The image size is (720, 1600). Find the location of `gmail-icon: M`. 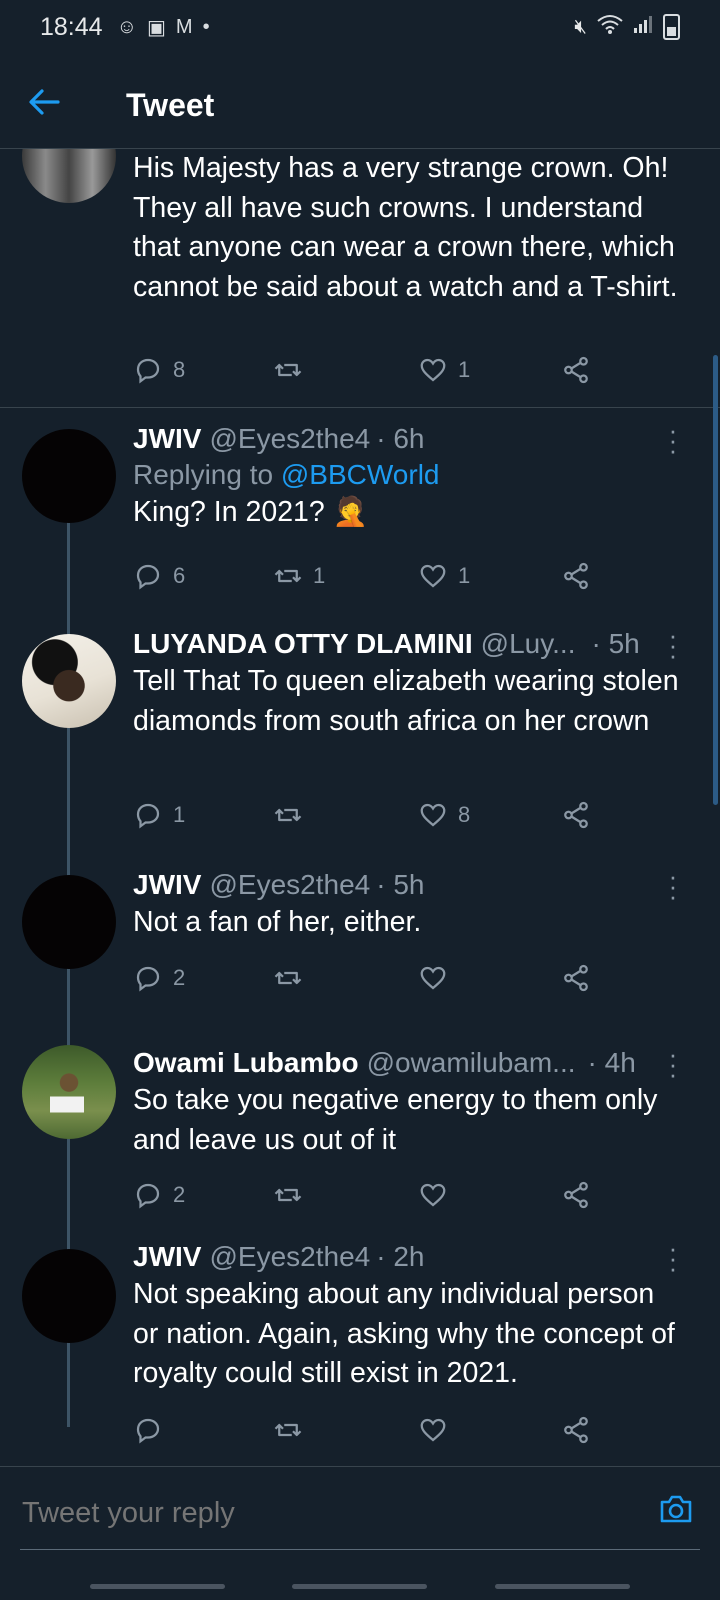

gmail-icon: M is located at coordinates (184, 26).